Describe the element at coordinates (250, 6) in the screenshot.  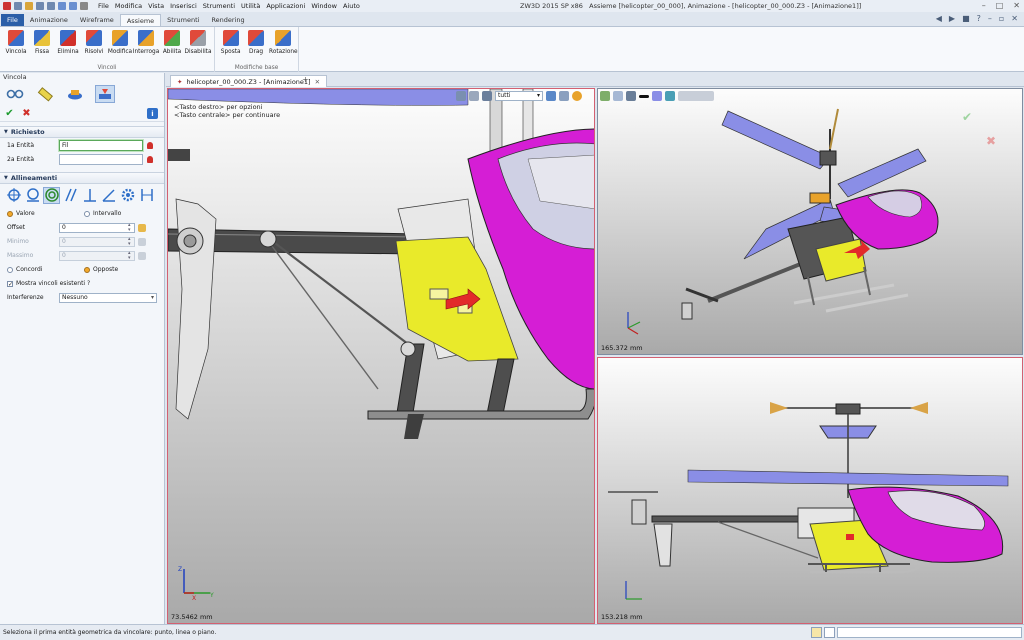
I see `menu-utilita: Utilità` at that location.